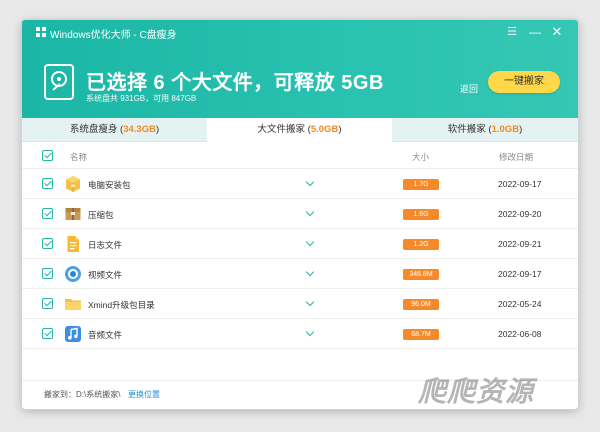 The image size is (600, 432). What do you see at coordinates (235, 83) in the screenshot?
I see `selection-summary: 已选择 6 个大文件，可释放 5GB` at bounding box center [235, 83].